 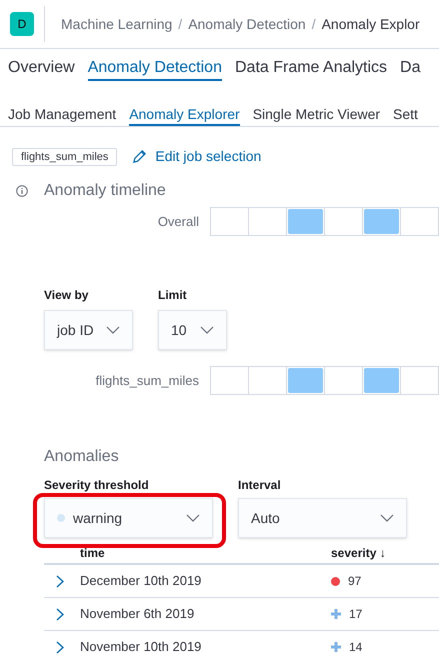 What do you see at coordinates (105, 191) in the screenshot?
I see `section-title: Anomaly timeline` at bounding box center [105, 191].